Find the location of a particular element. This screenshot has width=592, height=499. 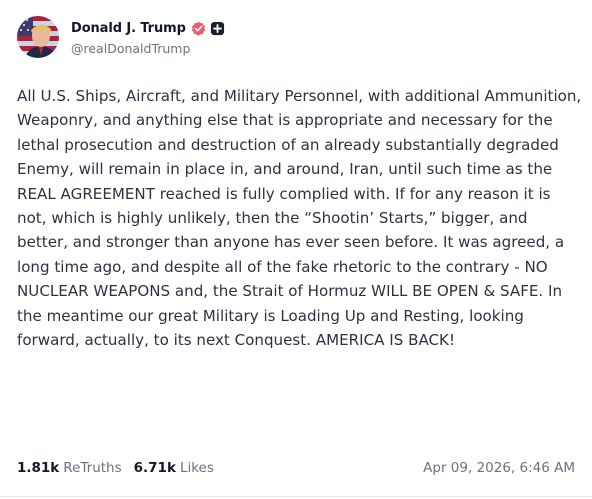

name-row: Donald J. Trump is located at coordinates (148, 28).